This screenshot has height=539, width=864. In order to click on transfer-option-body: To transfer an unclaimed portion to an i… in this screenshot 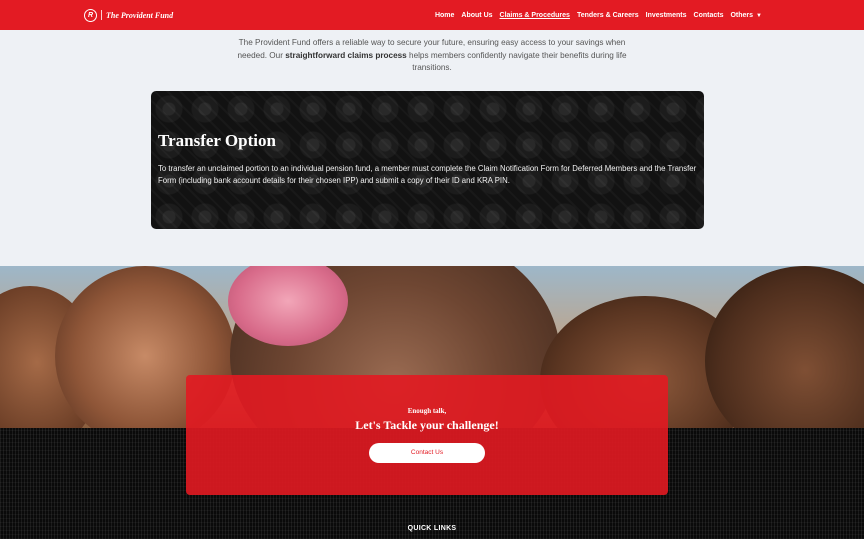, I will do `click(427, 174)`.